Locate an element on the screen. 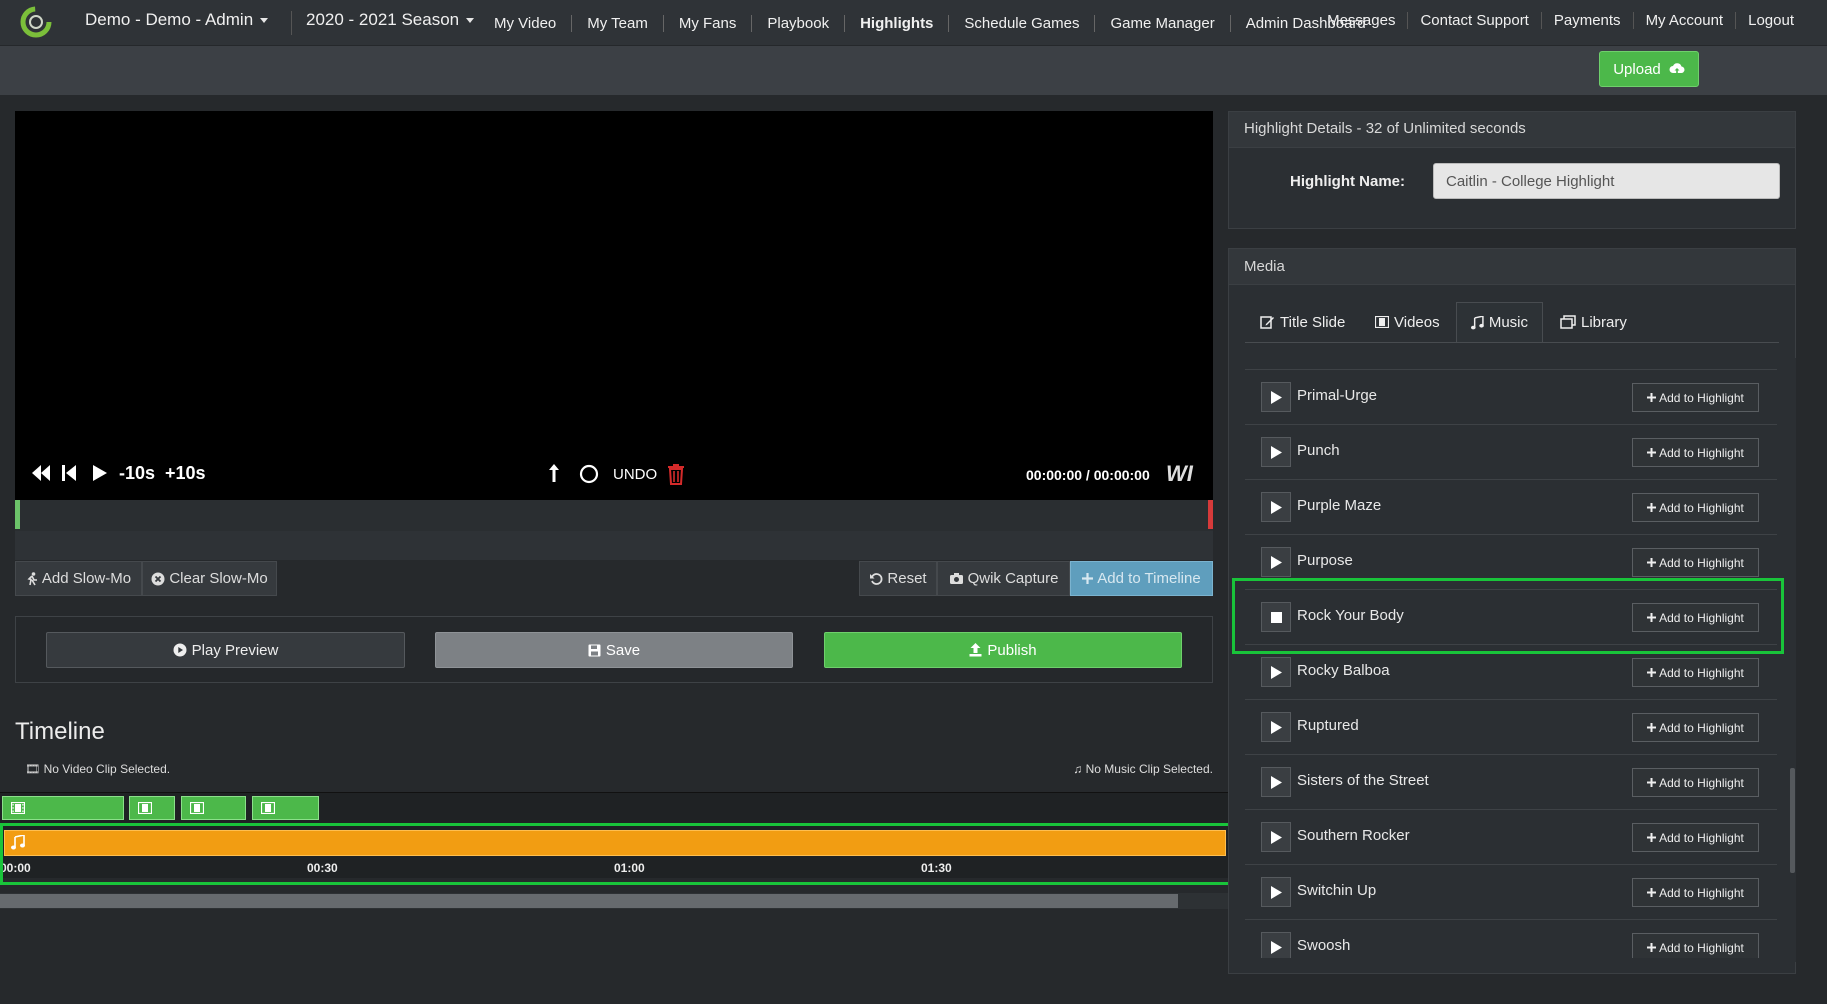  chevron-down-icon is located at coordinates (264, 21).